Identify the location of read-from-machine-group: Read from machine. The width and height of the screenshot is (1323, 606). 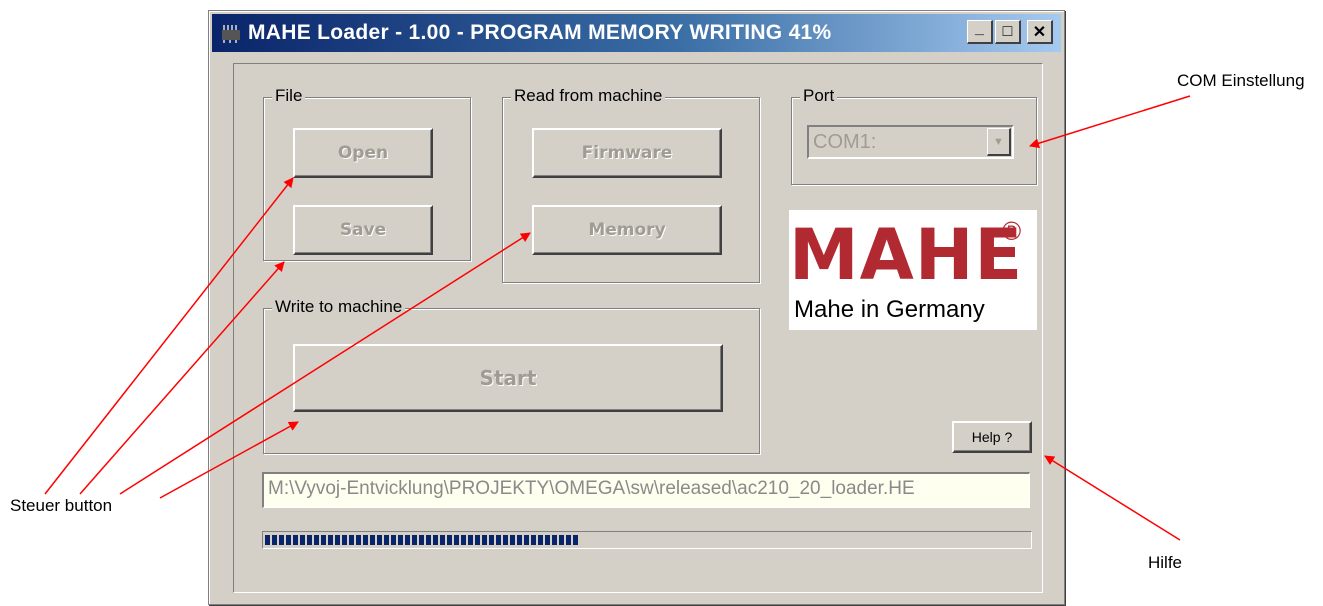
(631, 184).